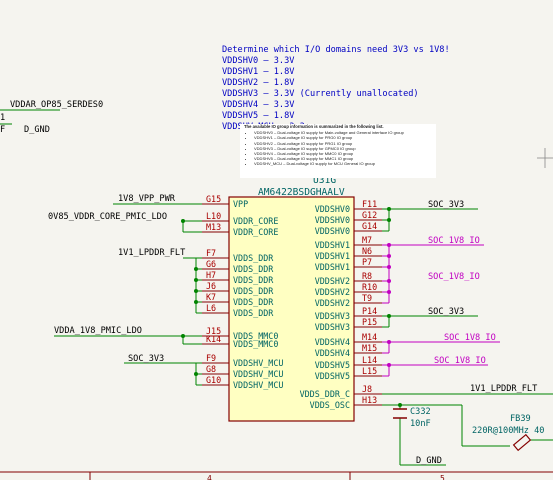 The width and height of the screenshot is (553, 480). Describe the element at coordinates (213, 216) in the screenshot. I see `pin-number: L10` at that location.